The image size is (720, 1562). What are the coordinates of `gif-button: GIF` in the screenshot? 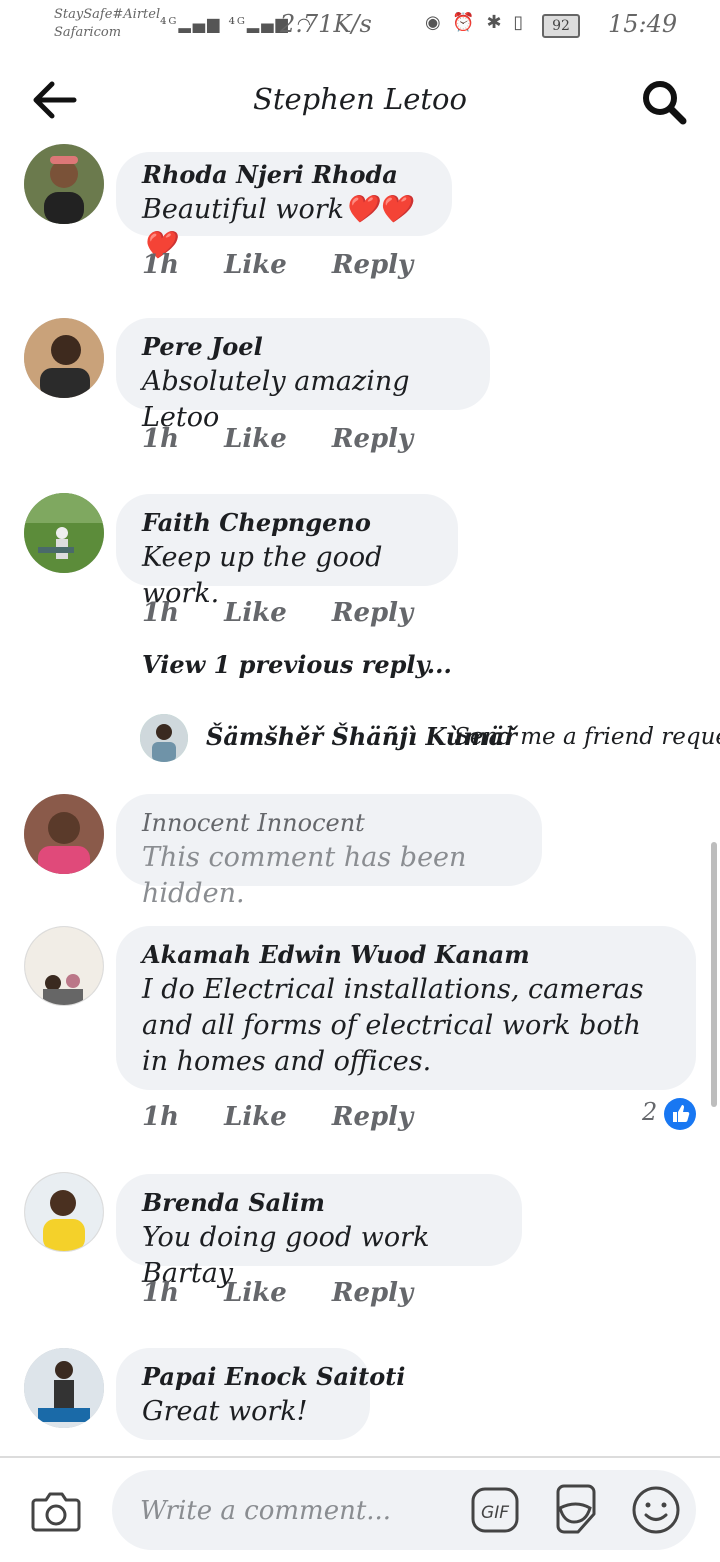 It's located at (495, 1510).